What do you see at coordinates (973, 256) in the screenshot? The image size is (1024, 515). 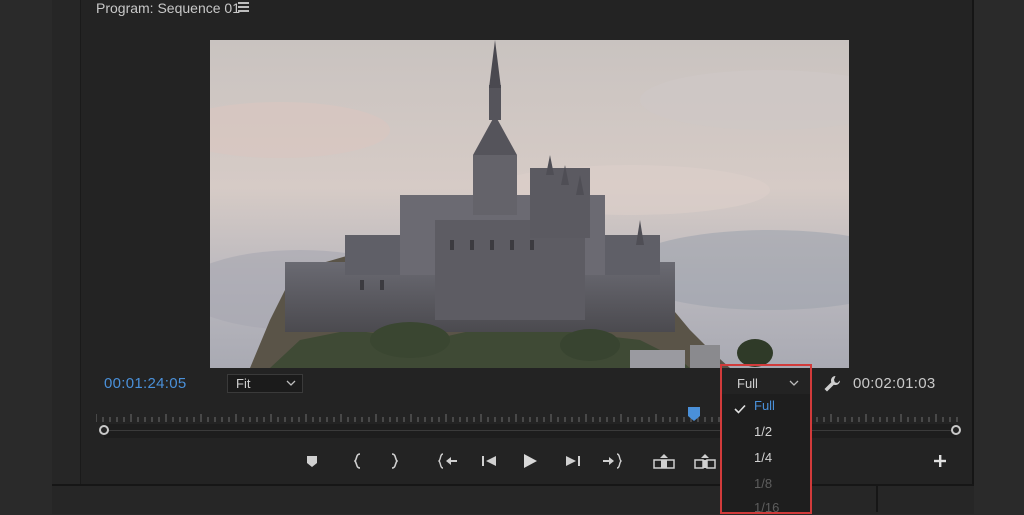 I see `panel-divider` at bounding box center [973, 256].